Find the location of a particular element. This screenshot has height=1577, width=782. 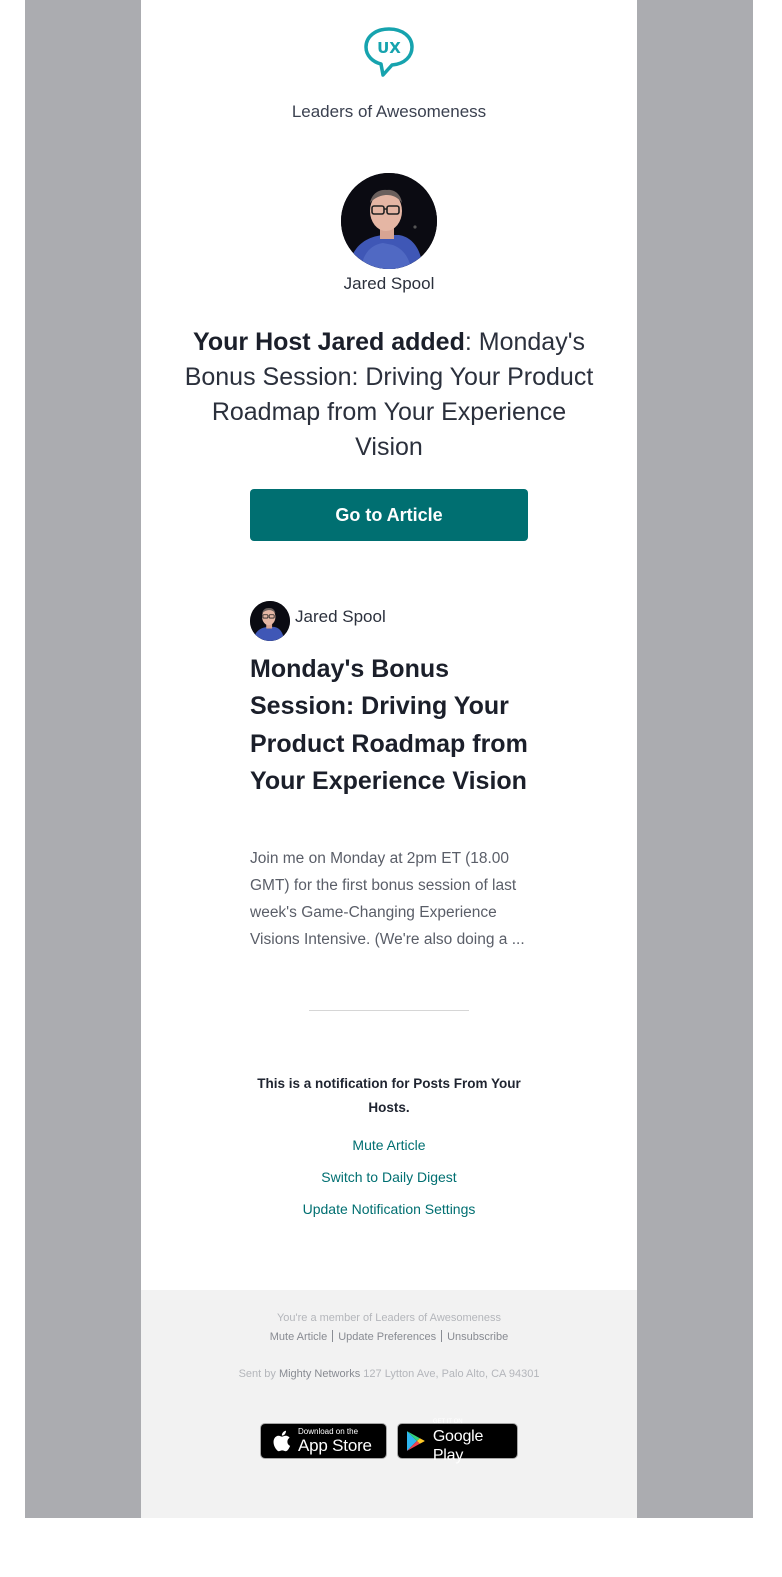

app-store-big-text: App Store is located at coordinates (335, 1445).